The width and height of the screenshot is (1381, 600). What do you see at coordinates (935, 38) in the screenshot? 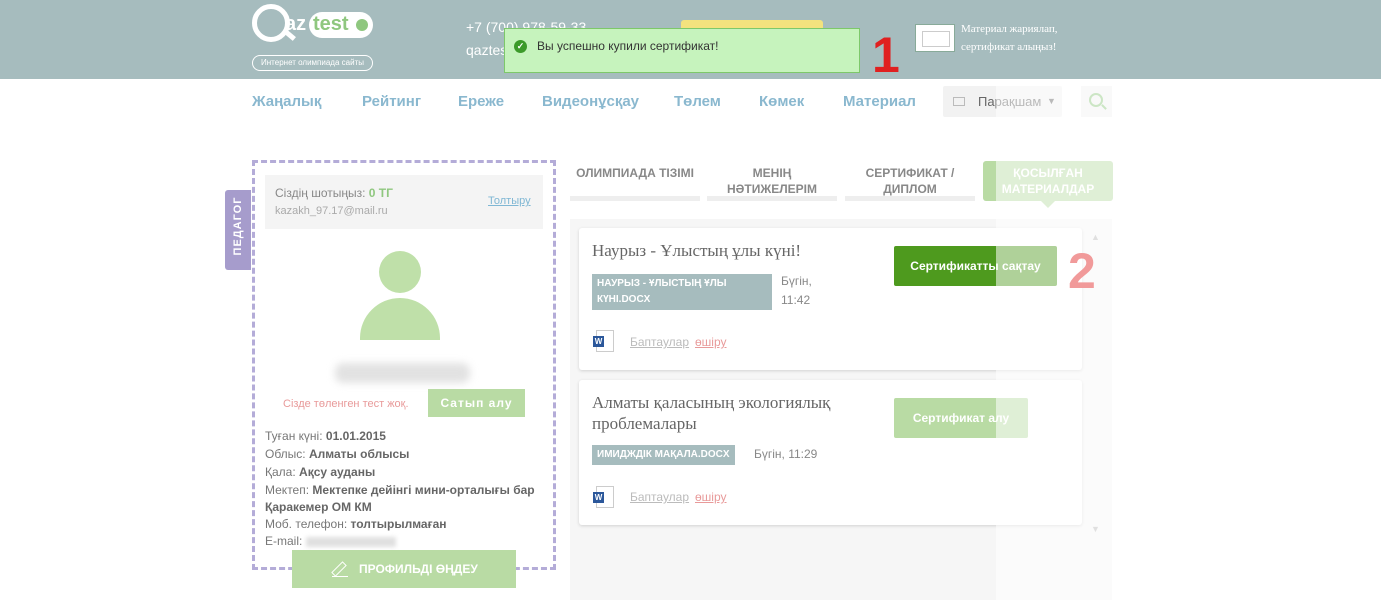
I see `certificate-thumbnail-icon` at bounding box center [935, 38].